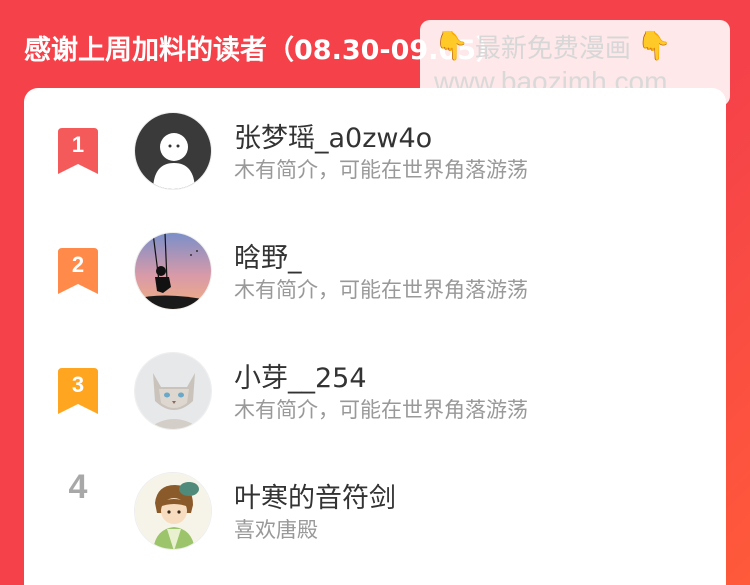 The width and height of the screenshot is (750, 585). Describe the element at coordinates (300, 375) in the screenshot. I see `user-name: 小芽__254` at that location.